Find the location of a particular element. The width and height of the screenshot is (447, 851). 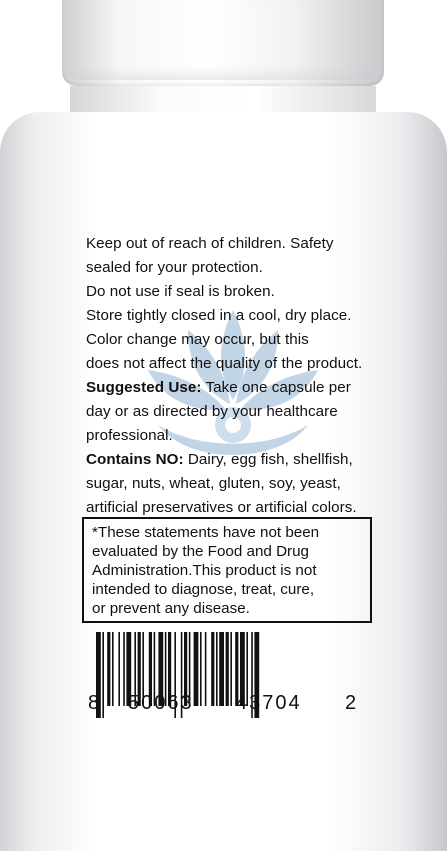

suggested-use-line-3: professional. is located at coordinates (129, 435).